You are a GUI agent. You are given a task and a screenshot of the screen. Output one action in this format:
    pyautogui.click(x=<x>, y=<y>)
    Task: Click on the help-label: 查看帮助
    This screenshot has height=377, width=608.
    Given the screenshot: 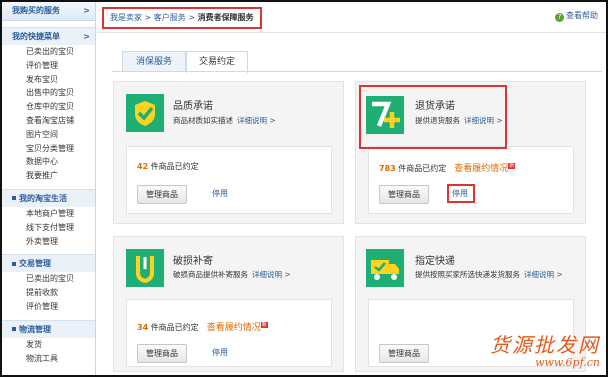 What is the action you would take?
    pyautogui.click(x=582, y=15)
    